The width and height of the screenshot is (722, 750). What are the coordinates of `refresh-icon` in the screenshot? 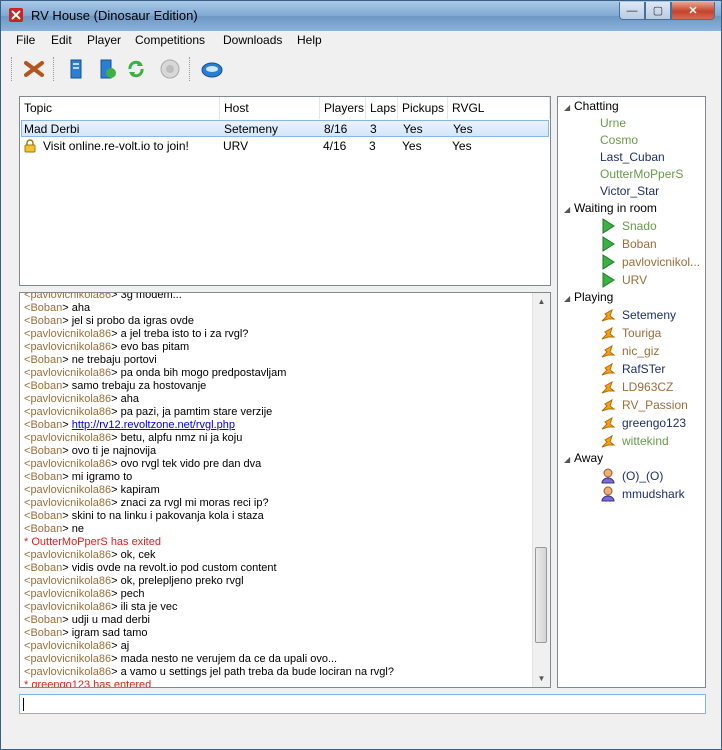 It's located at (136, 69).